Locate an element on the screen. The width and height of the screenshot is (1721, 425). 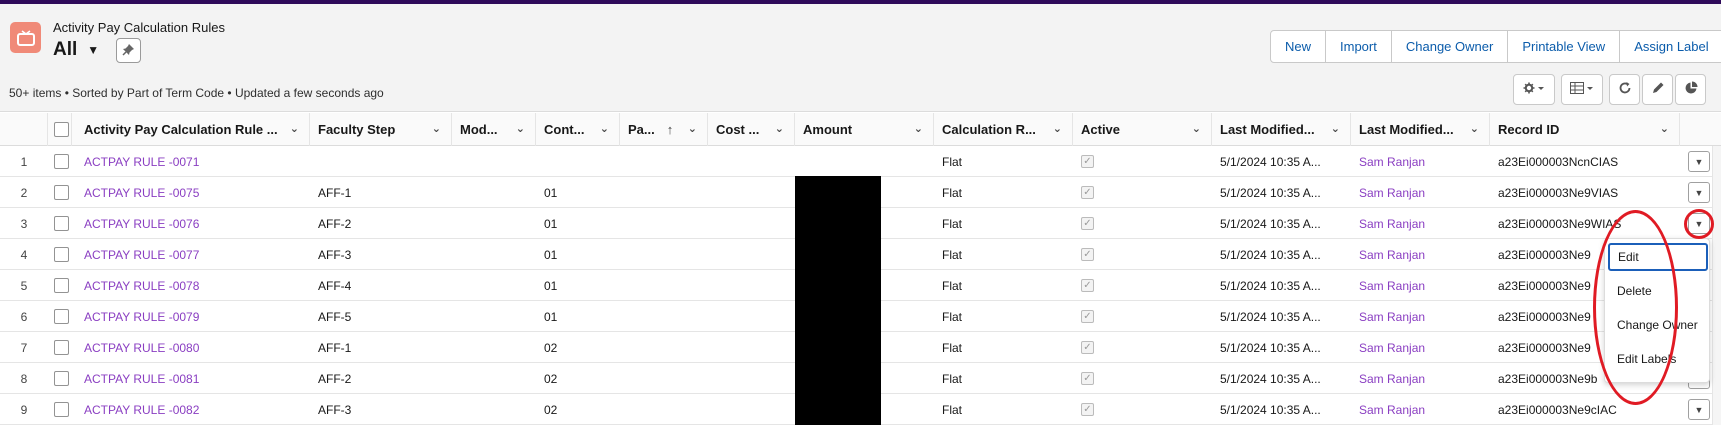
cell-rule-name: ACTPAY RULE -0071 is located at coordinates (193, 161).